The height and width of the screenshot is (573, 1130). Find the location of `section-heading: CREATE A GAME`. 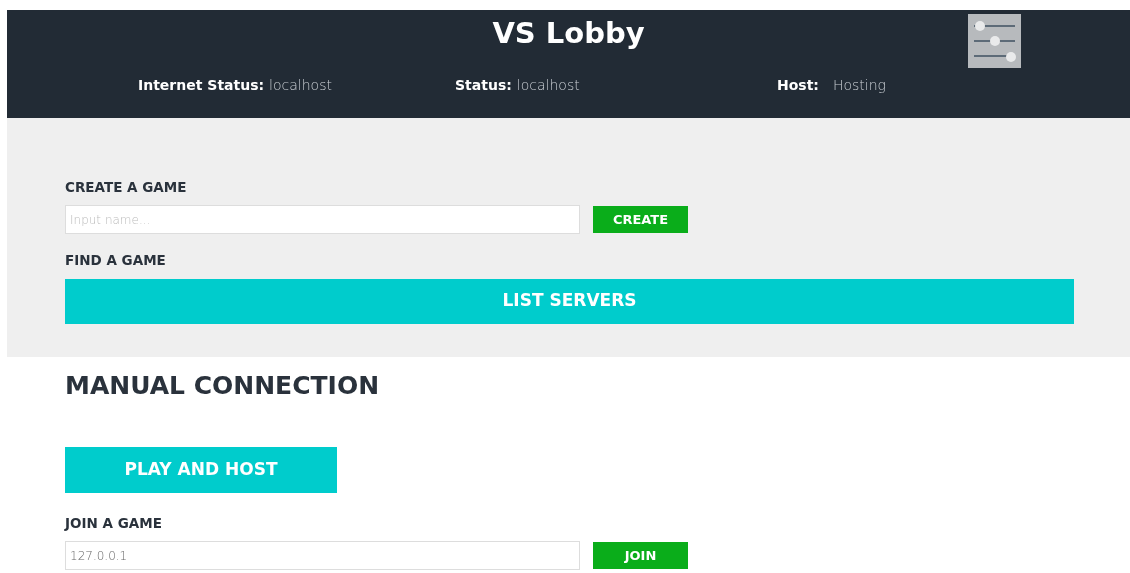

section-heading: CREATE A GAME is located at coordinates (126, 187).